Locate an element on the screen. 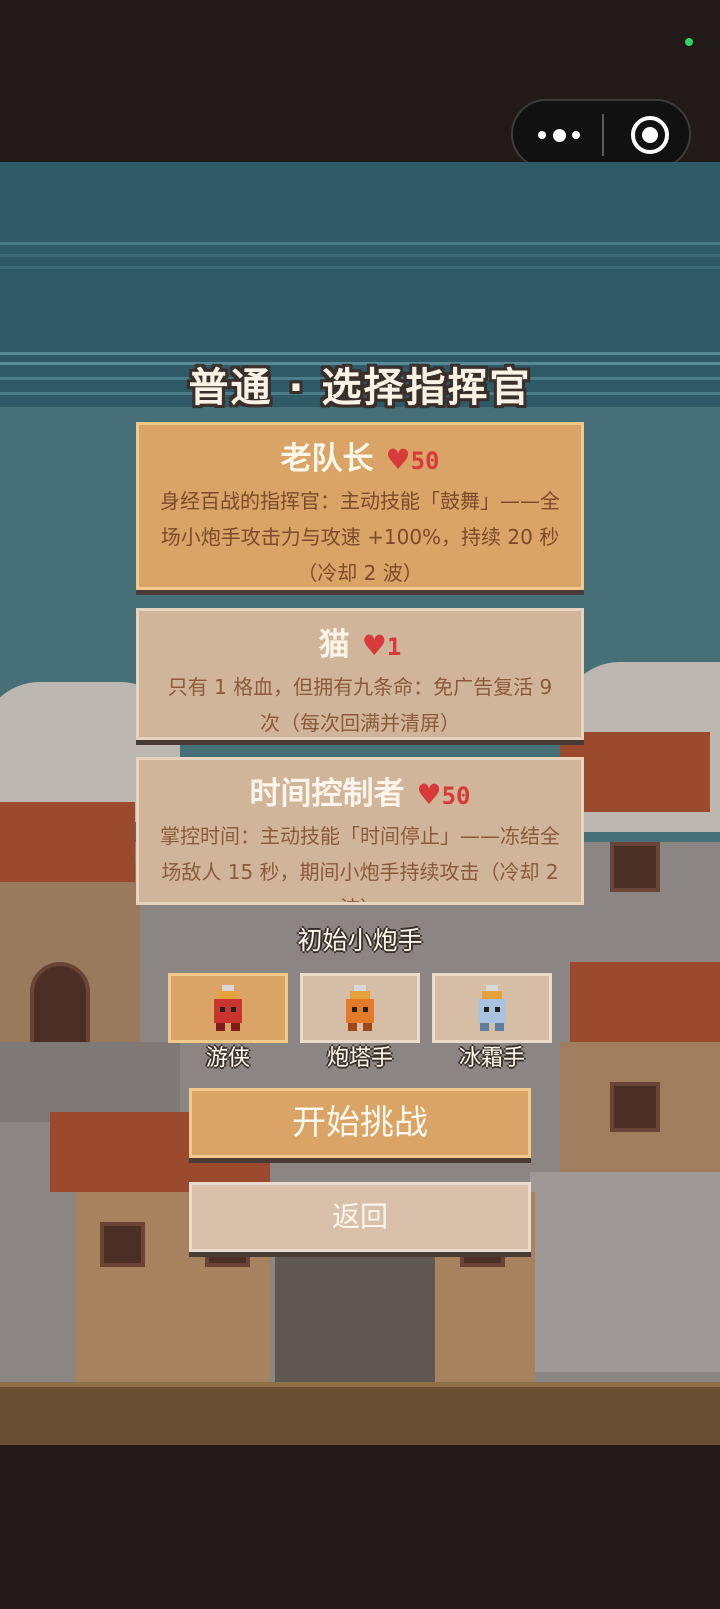 The width and height of the screenshot is (720, 1609). commander-name-row: 猫 ♥1 is located at coordinates (360, 645).